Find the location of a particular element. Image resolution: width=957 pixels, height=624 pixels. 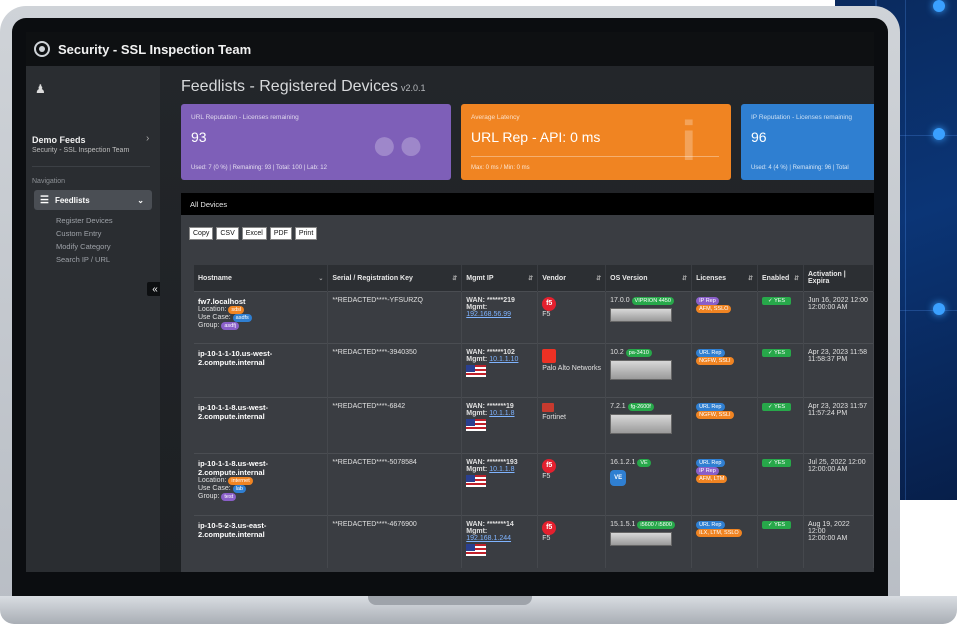

col-vendor: Vendor ⇵ is located at coordinates (572, 278).